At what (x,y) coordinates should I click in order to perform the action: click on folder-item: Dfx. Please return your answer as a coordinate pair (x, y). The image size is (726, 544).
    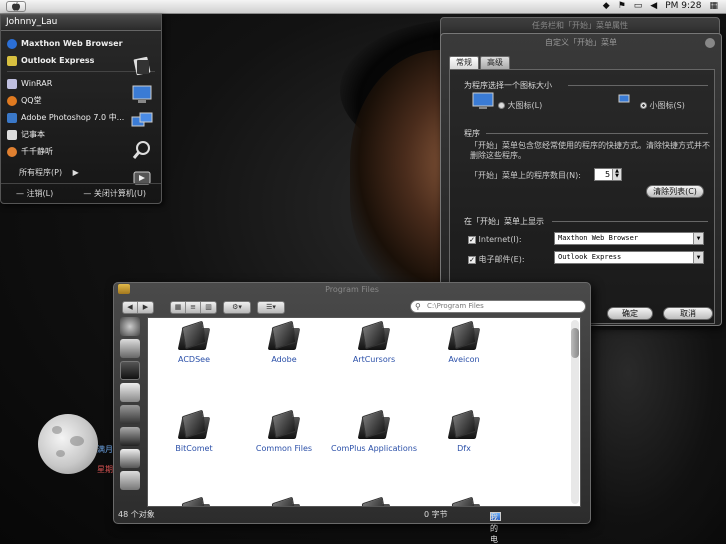
    Looking at the image, I should click on (464, 431).